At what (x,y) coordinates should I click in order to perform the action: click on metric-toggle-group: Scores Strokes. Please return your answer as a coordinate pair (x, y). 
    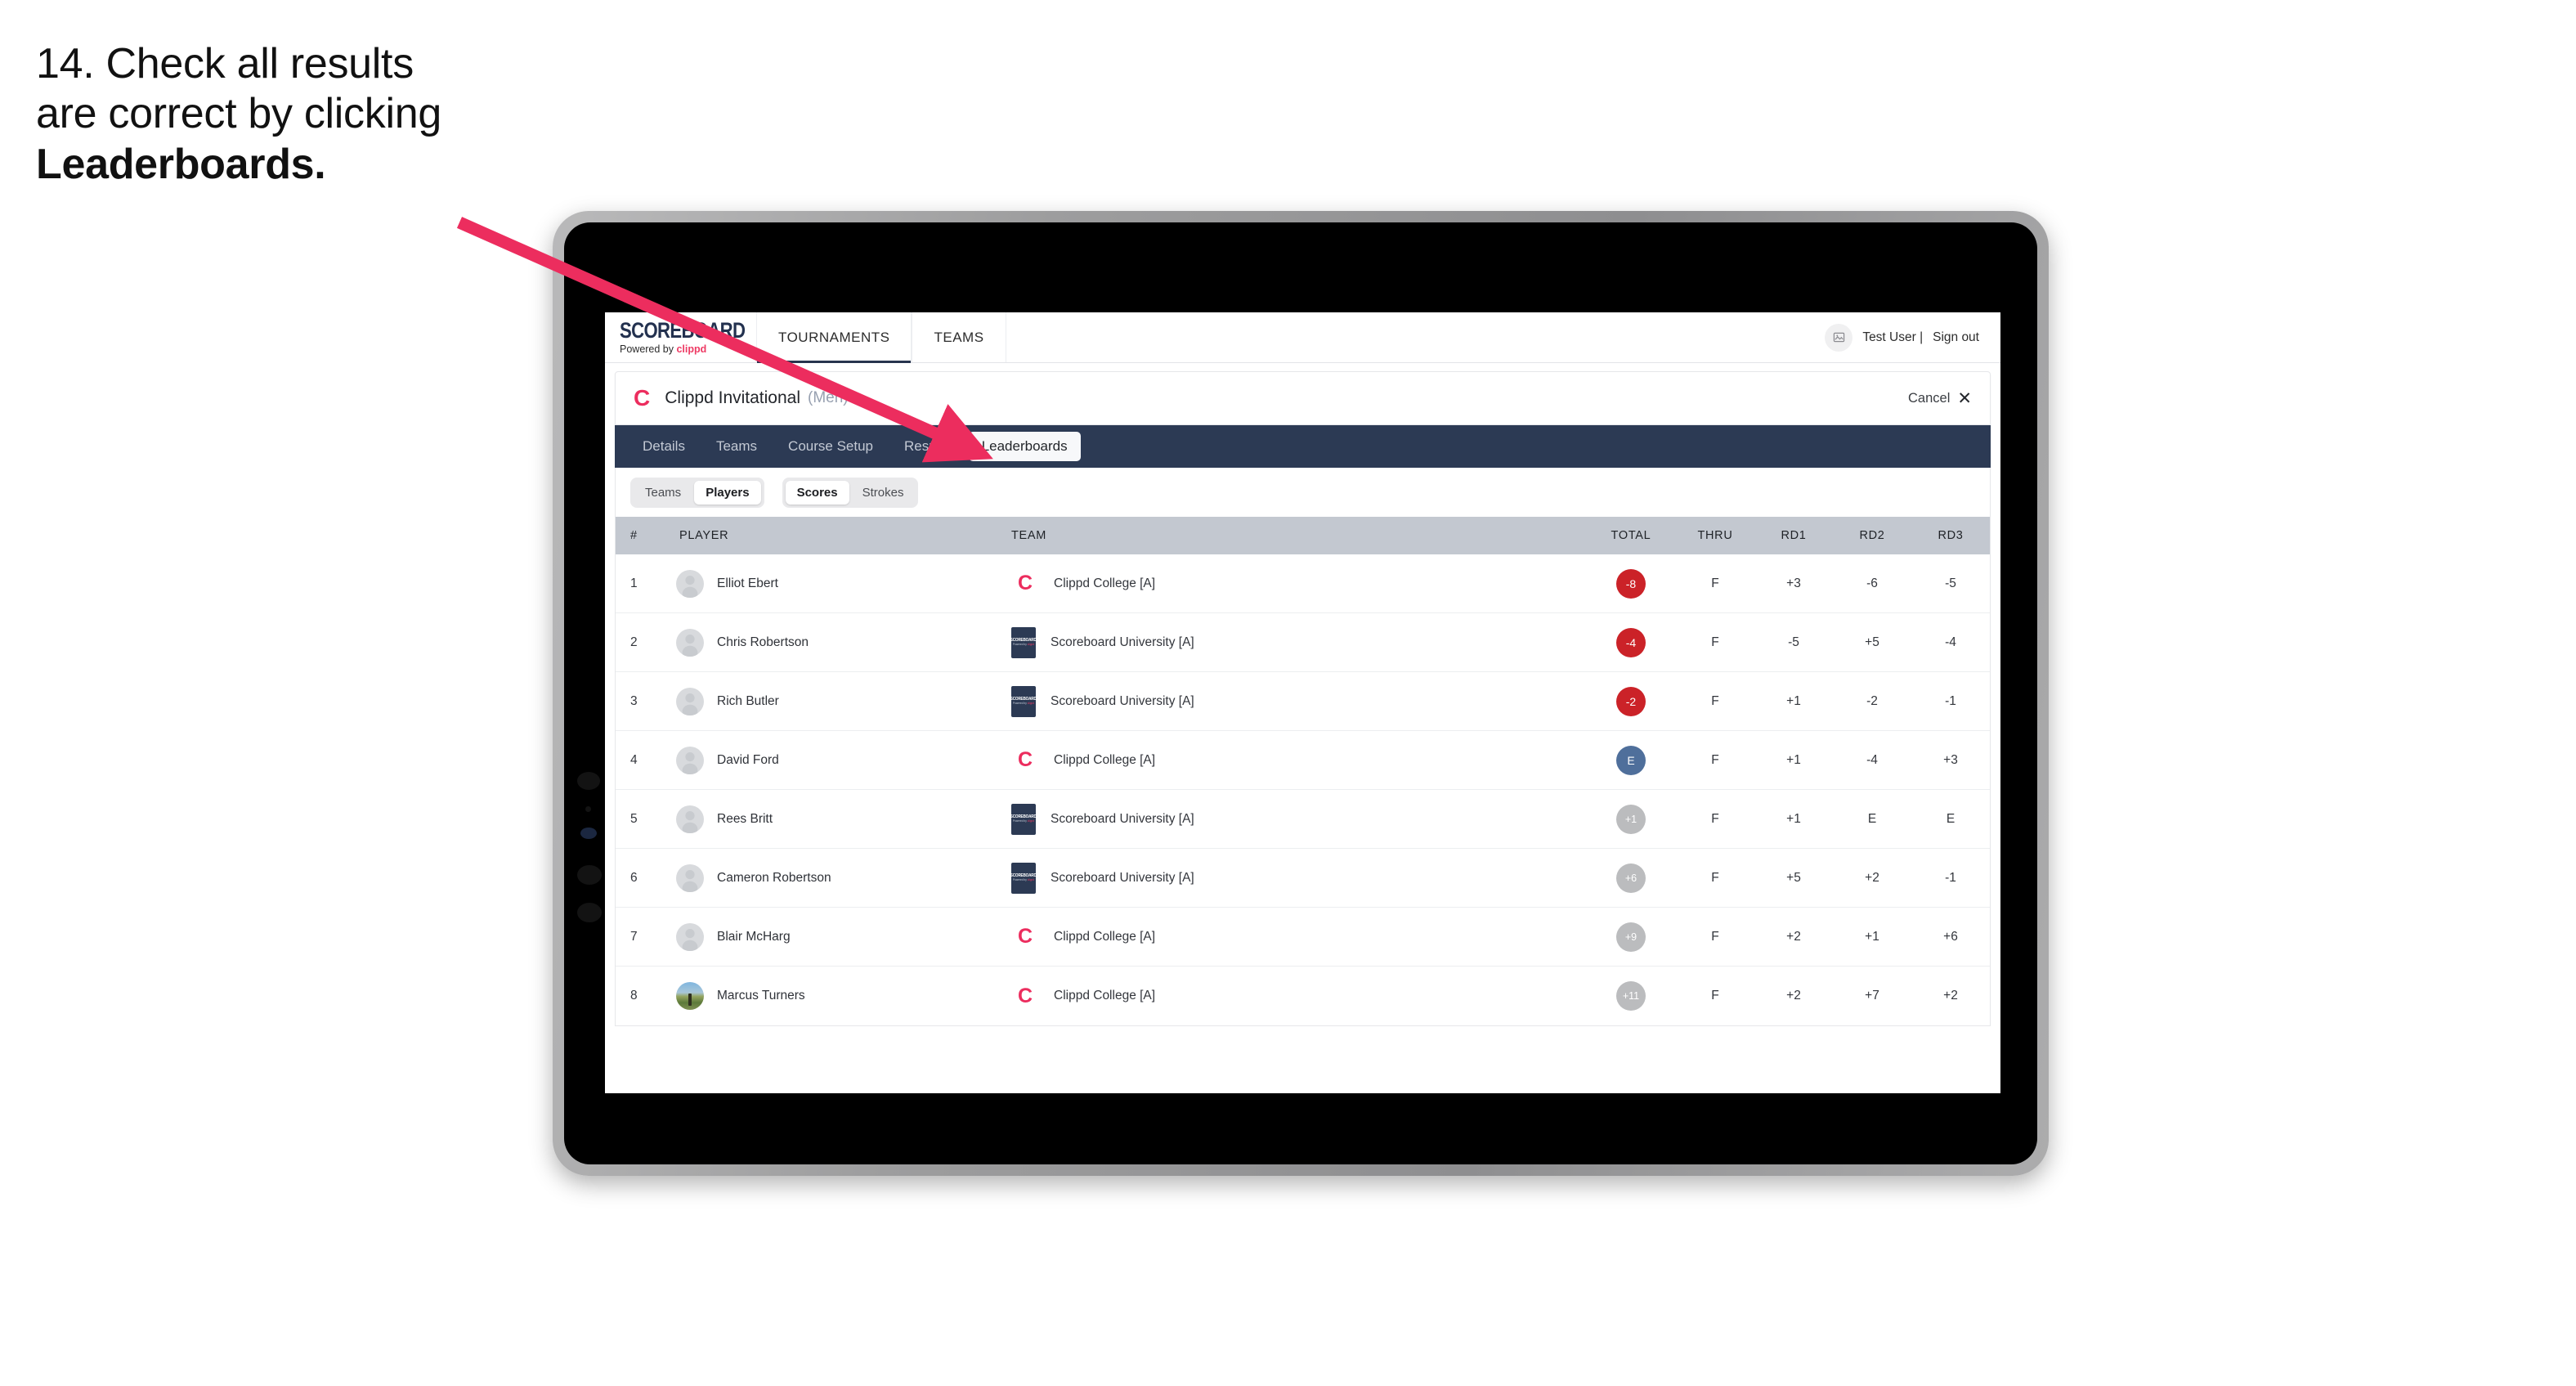
    Looking at the image, I should click on (850, 492).